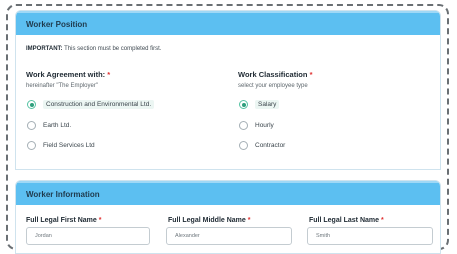 This screenshot has height=254, width=457. I want to click on work-agreement-hint: hereinafter "The Employer", so click(62, 86).